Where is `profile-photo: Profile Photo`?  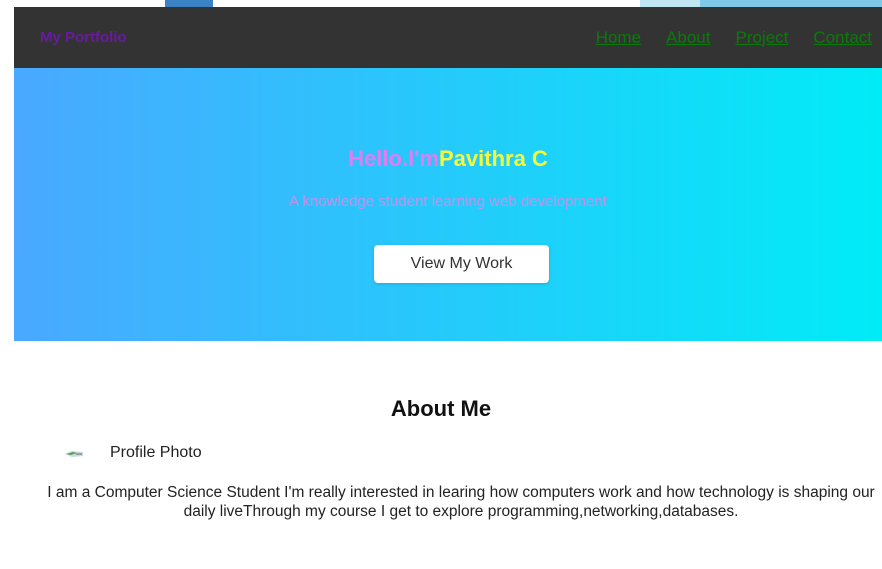 profile-photo: Profile Photo is located at coordinates (132, 453).